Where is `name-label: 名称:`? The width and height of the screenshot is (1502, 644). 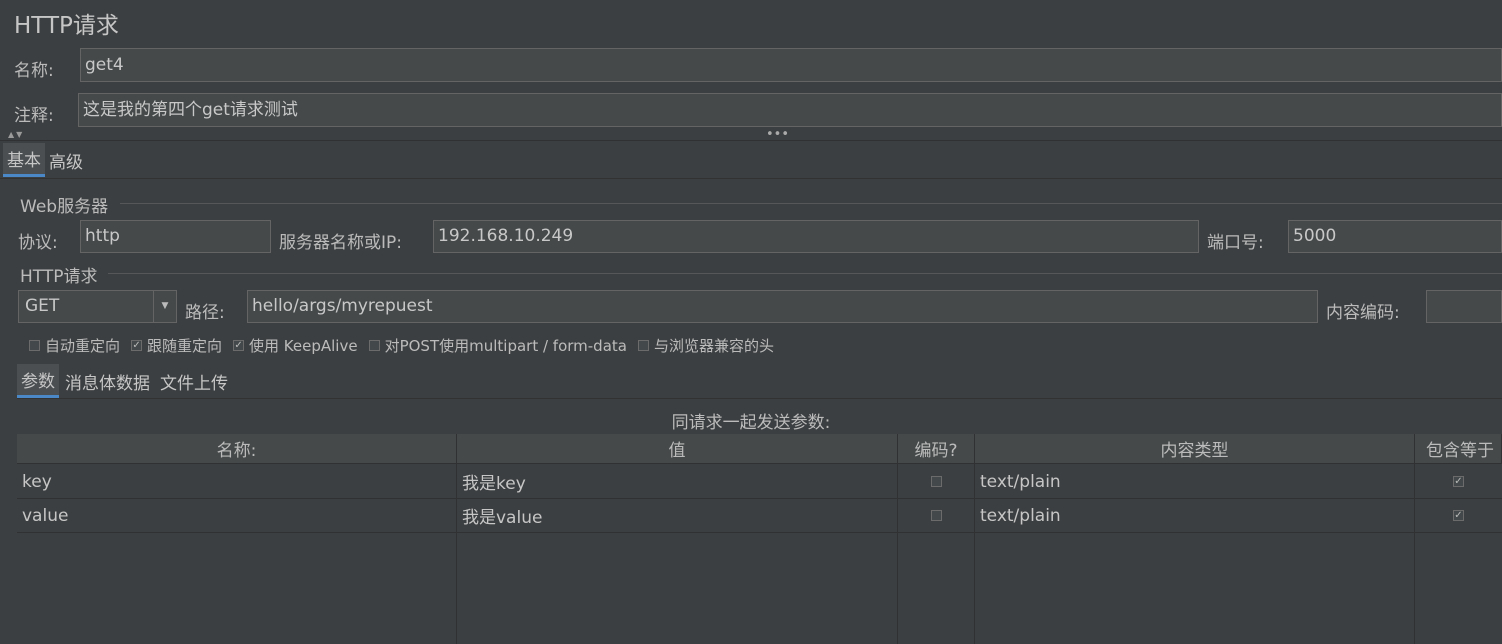
name-label: 名称: is located at coordinates (34, 71).